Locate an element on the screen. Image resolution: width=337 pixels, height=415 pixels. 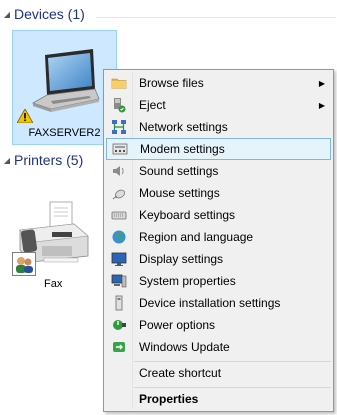
menu-item-sound-settings: Sound settings is located at coordinates (218, 171).